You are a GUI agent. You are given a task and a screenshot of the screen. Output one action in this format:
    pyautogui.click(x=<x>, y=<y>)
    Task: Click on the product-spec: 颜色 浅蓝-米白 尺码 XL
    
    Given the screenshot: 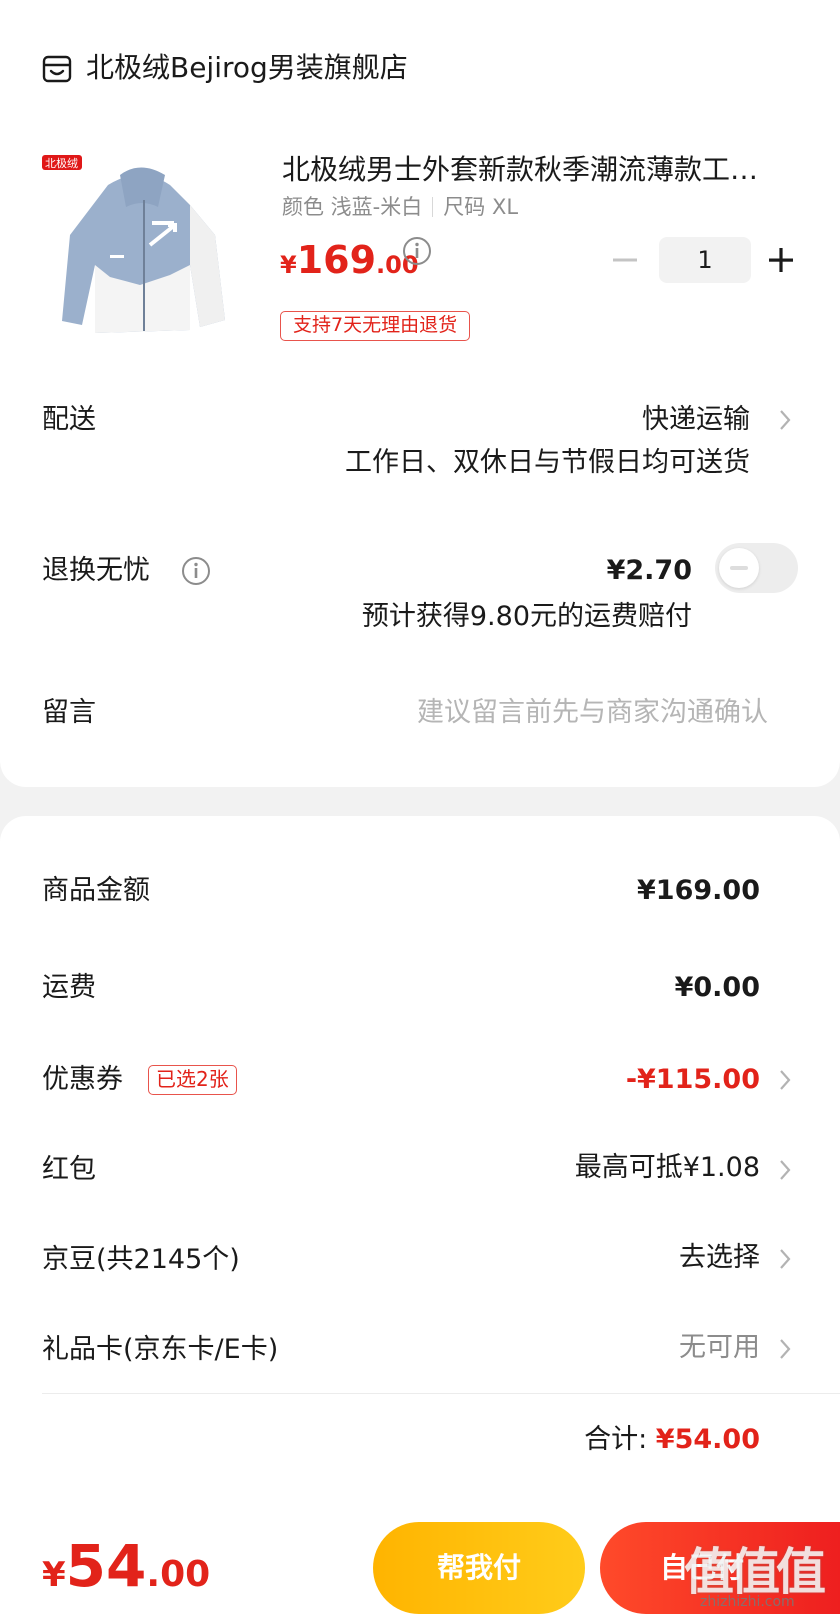 What is the action you would take?
    pyautogui.click(x=400, y=207)
    